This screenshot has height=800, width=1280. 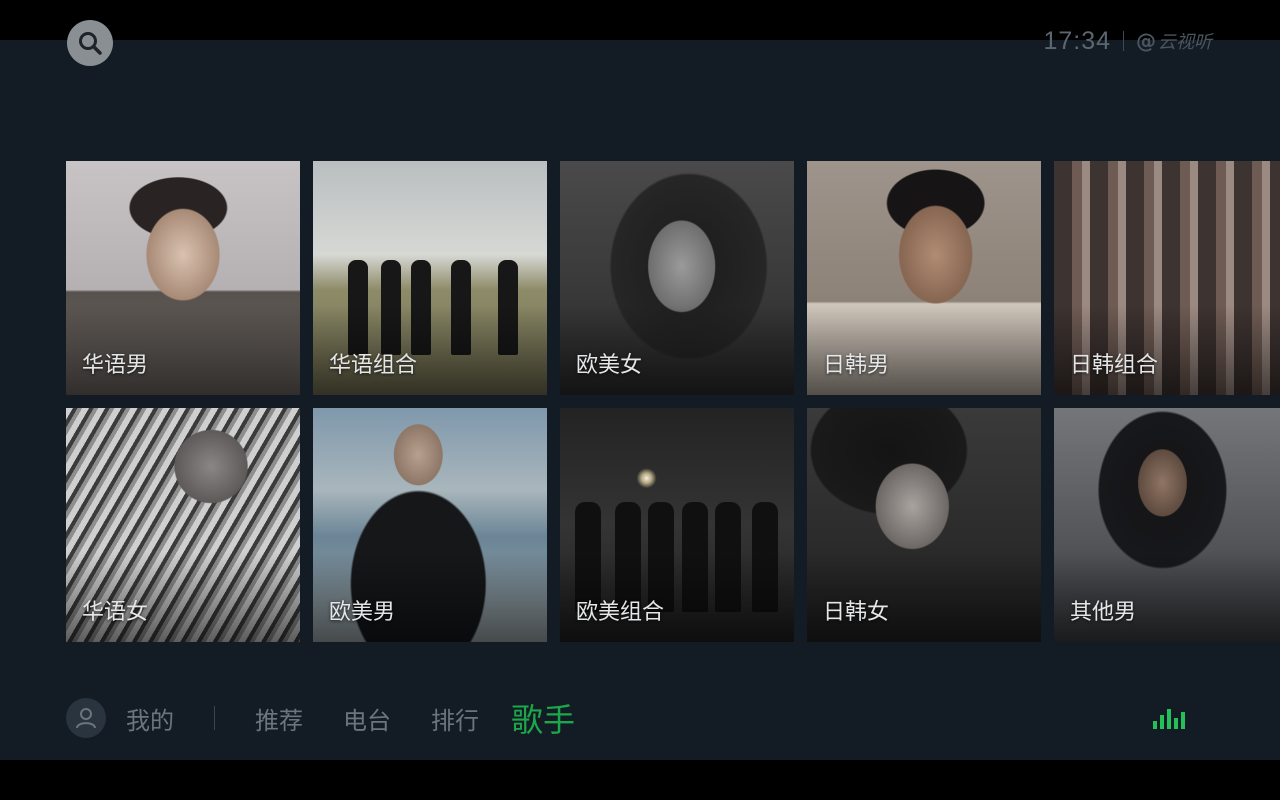 What do you see at coordinates (856, 612) in the screenshot?
I see `tile-label: 日韩女` at bounding box center [856, 612].